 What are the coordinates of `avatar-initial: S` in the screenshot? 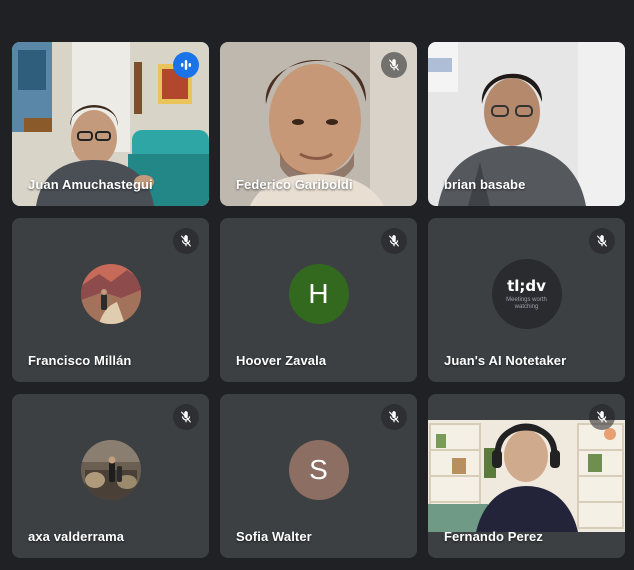 It's located at (318, 469).